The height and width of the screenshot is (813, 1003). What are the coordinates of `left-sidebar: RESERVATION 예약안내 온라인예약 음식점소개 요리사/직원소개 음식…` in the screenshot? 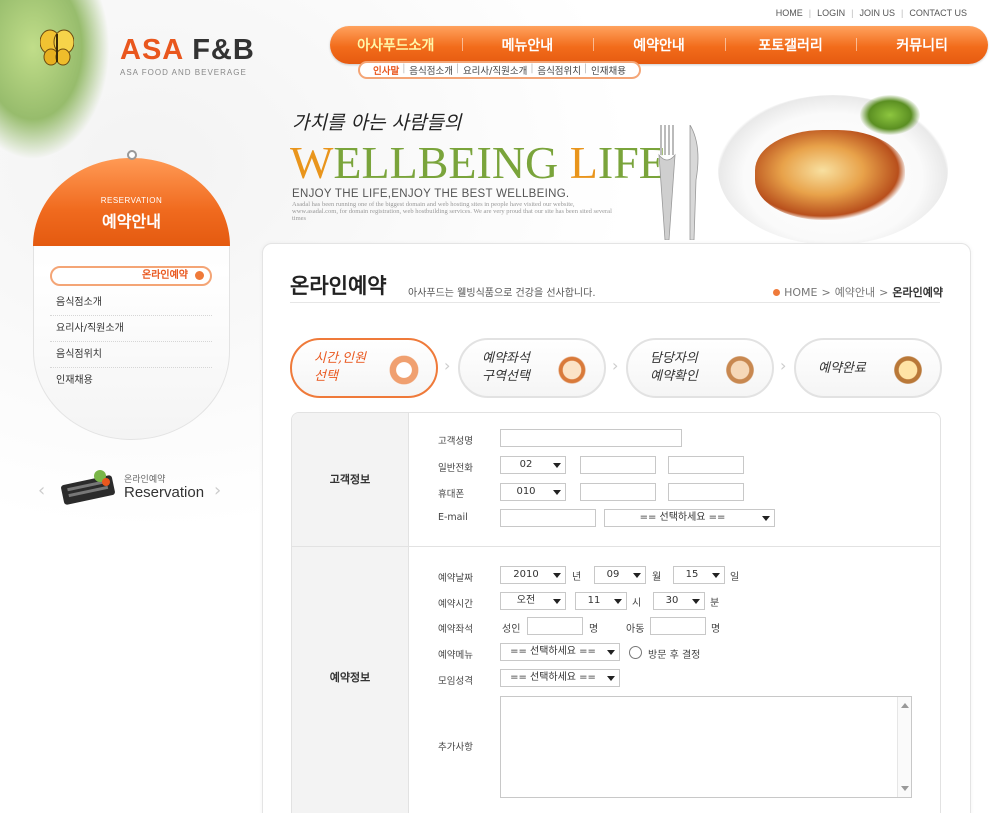 It's located at (131, 295).